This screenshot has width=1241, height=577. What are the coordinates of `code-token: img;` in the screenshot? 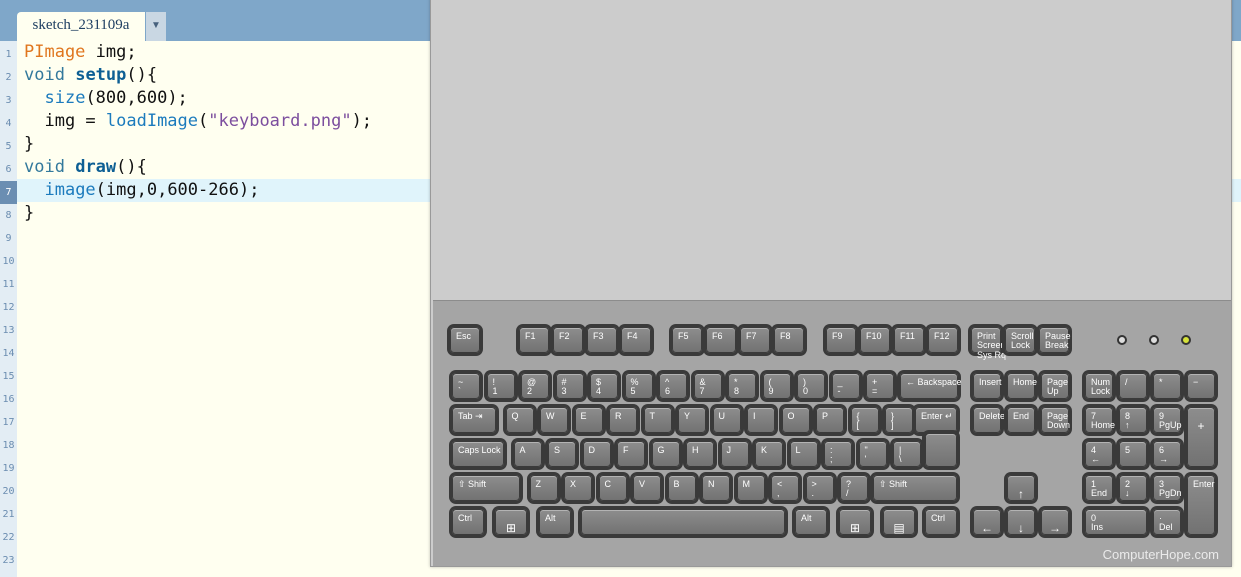 It's located at (111, 52).